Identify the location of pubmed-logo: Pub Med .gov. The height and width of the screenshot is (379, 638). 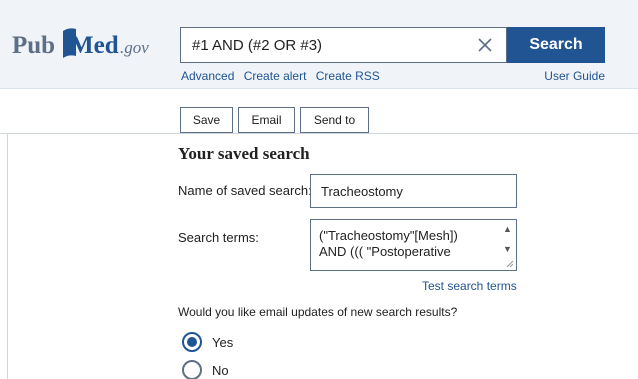
(92, 46).